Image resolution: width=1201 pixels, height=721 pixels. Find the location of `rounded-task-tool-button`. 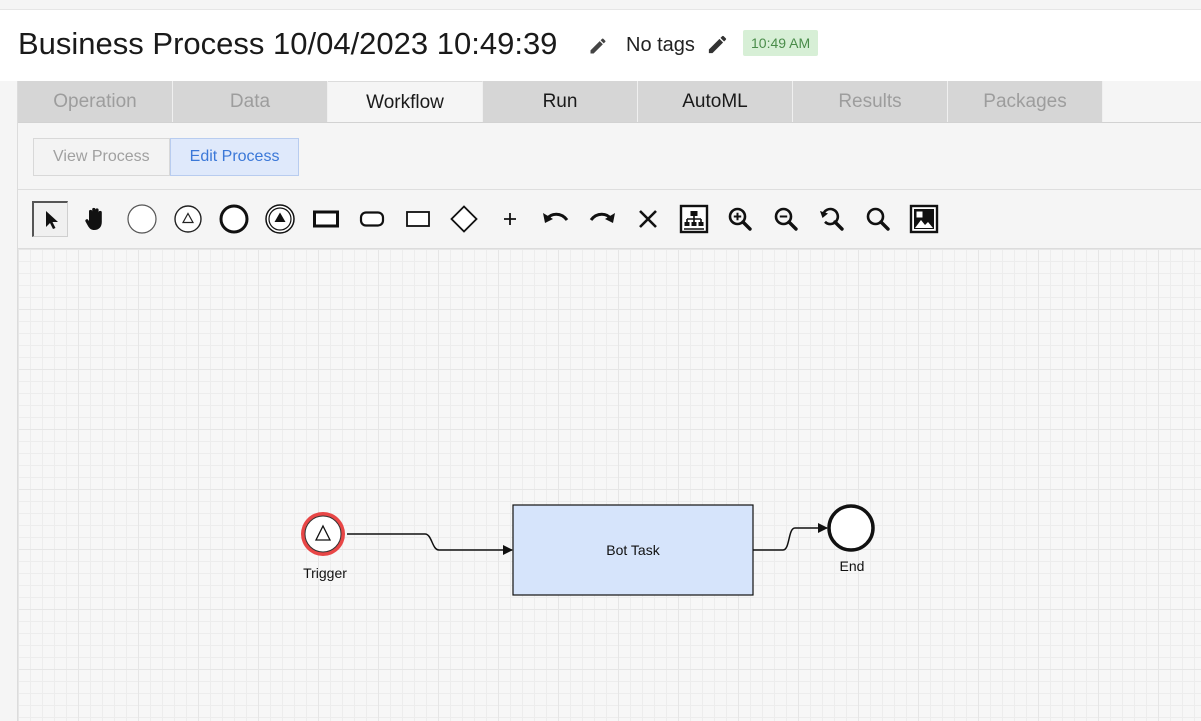

rounded-task-tool-button is located at coordinates (372, 219).